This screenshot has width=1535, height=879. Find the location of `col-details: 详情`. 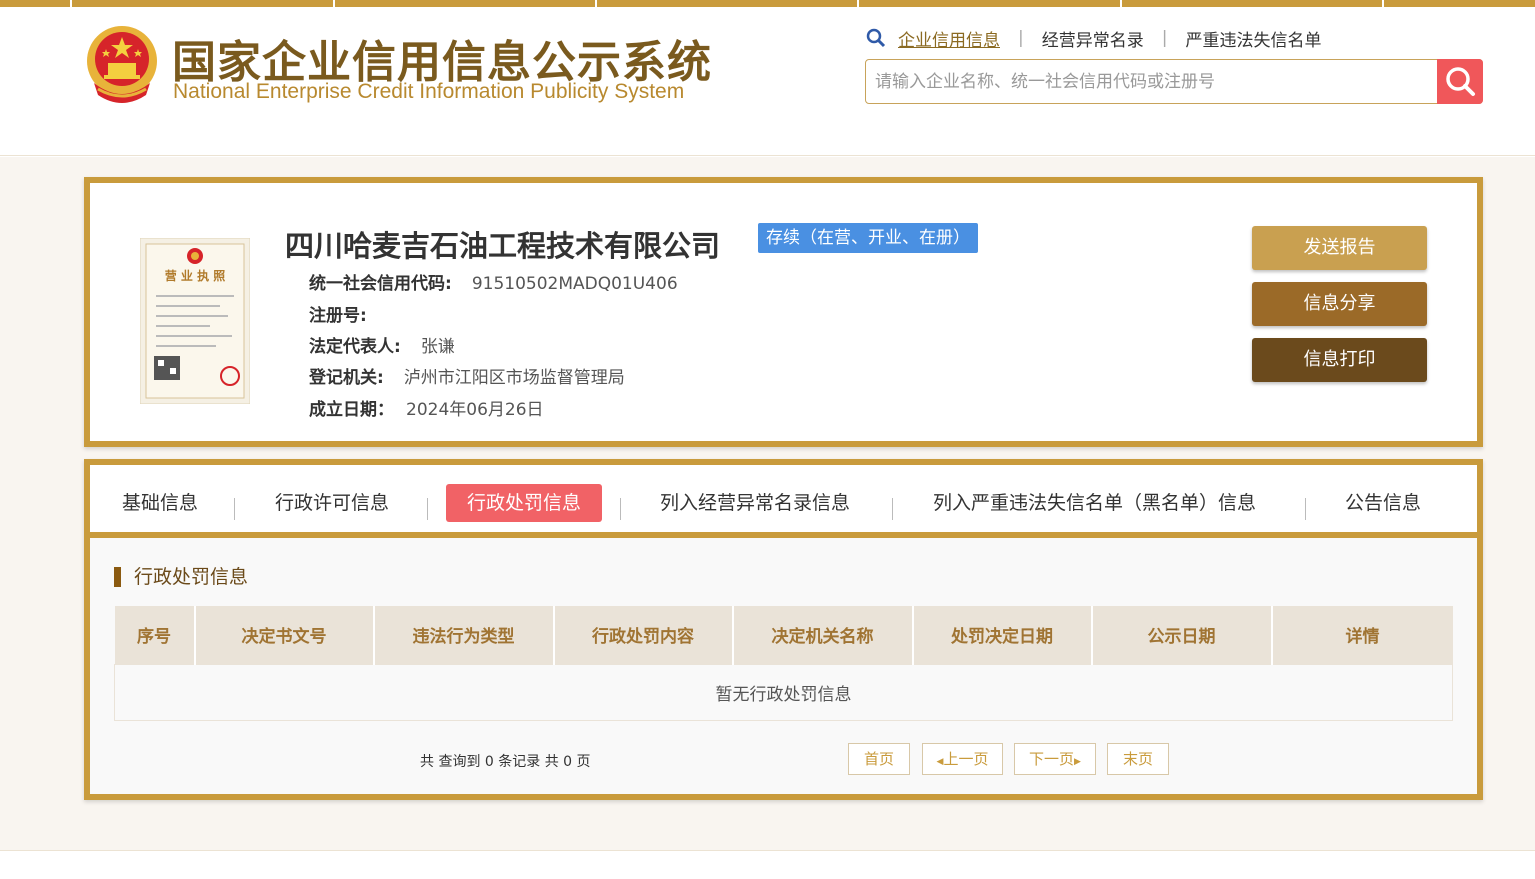

col-details: 详情 is located at coordinates (1362, 635).